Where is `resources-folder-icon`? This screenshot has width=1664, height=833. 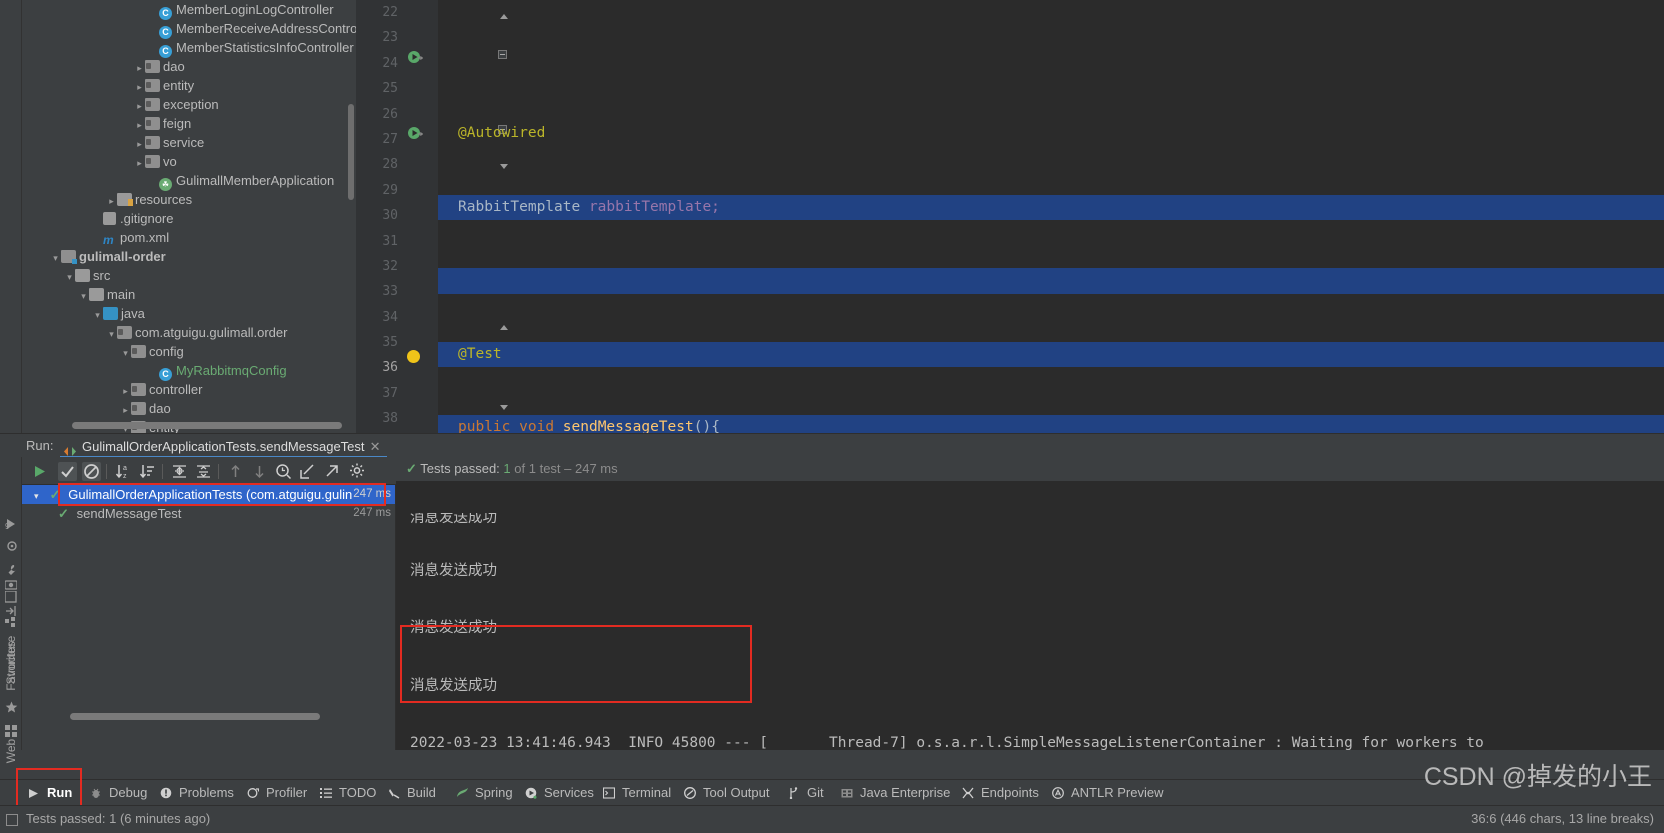
resources-folder-icon is located at coordinates (125, 199).